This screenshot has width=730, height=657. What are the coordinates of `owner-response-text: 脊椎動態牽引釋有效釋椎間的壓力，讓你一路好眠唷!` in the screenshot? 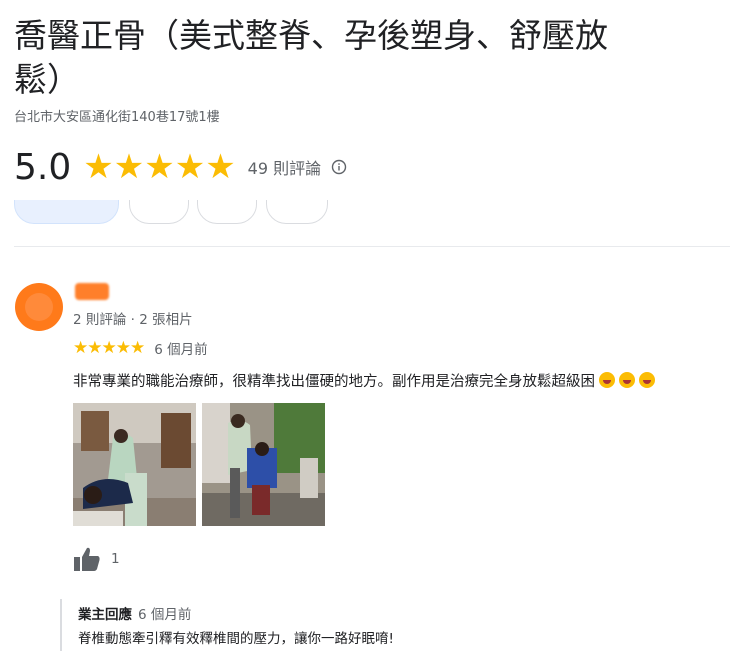 It's located at (236, 639).